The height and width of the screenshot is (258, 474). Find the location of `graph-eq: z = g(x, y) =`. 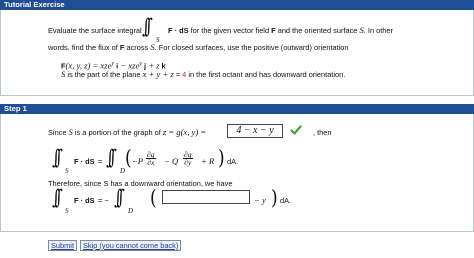

graph-eq: z = g(x, y) = is located at coordinates (184, 132).